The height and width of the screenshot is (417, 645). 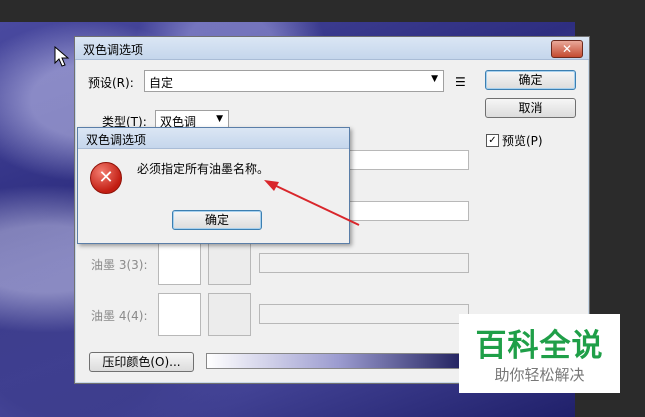 What do you see at coordinates (539, 346) in the screenshot?
I see `watermark-main-text: 百科全说` at bounding box center [539, 346].